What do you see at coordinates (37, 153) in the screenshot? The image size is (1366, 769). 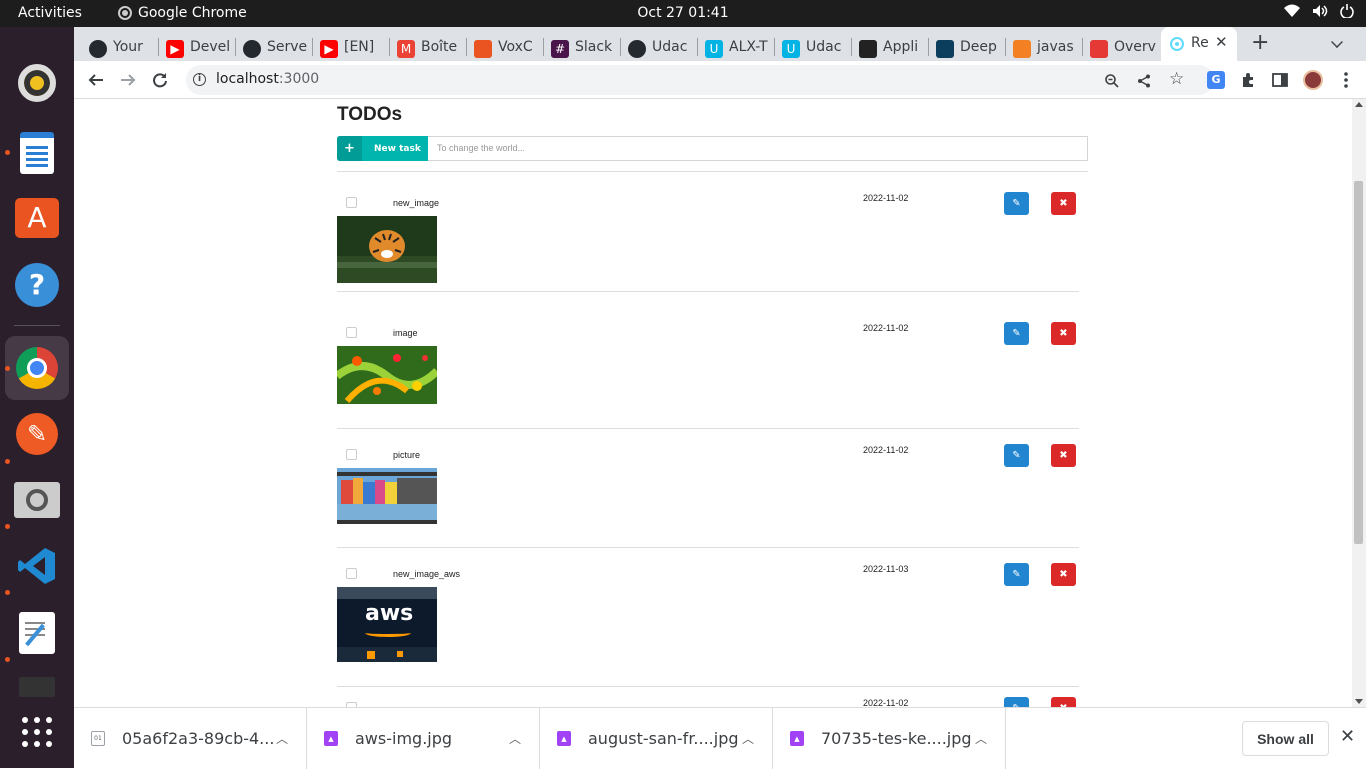 I see `libreoffice-writer-icon` at bounding box center [37, 153].